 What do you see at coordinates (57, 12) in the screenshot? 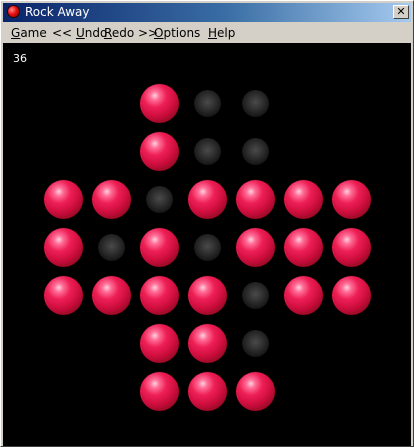
I see `window-title: Rock Away` at bounding box center [57, 12].